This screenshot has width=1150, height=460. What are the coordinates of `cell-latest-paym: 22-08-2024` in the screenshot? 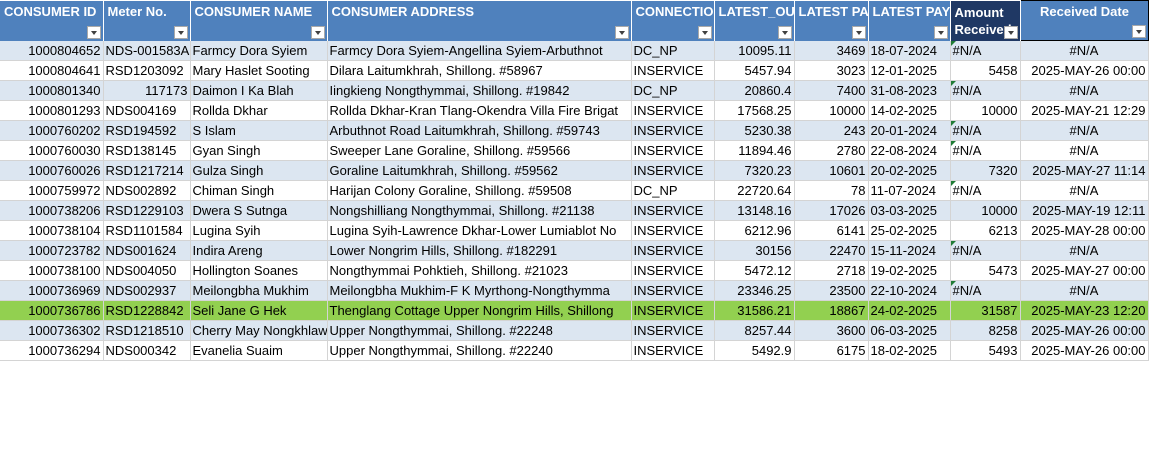 It's located at (909, 150).